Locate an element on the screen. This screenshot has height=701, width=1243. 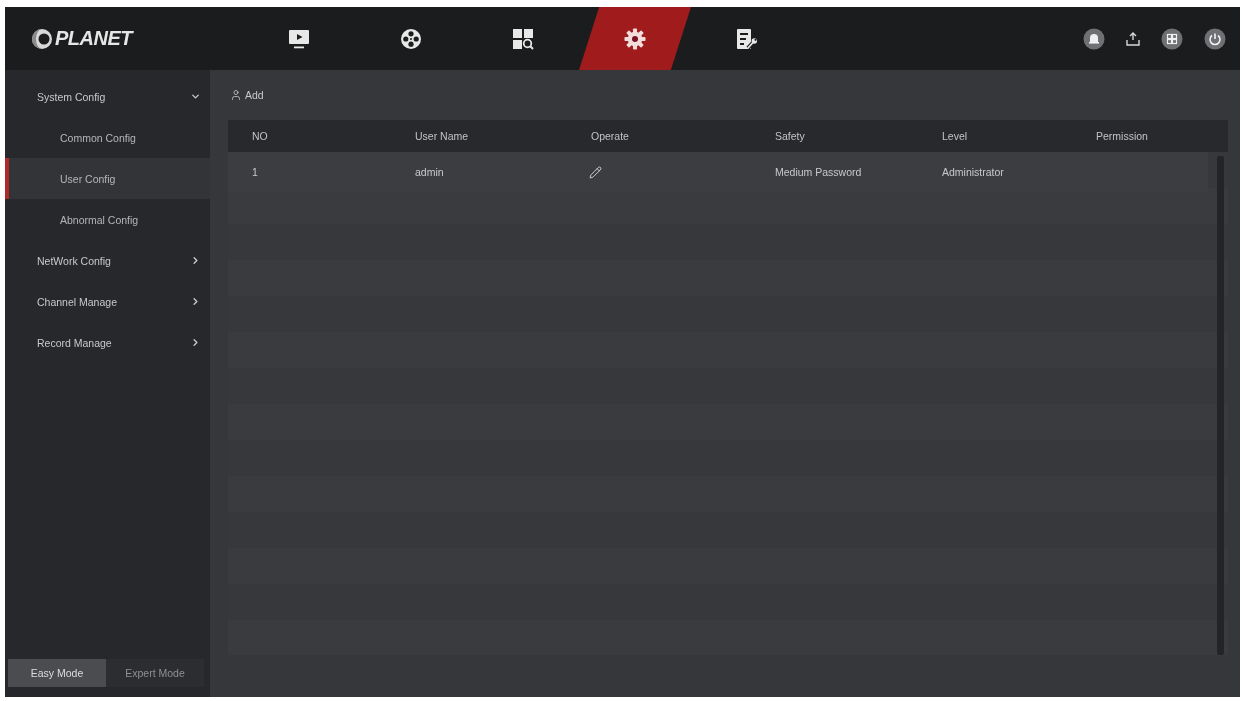
table-cell-text: Medium Password is located at coordinates (818, 172).